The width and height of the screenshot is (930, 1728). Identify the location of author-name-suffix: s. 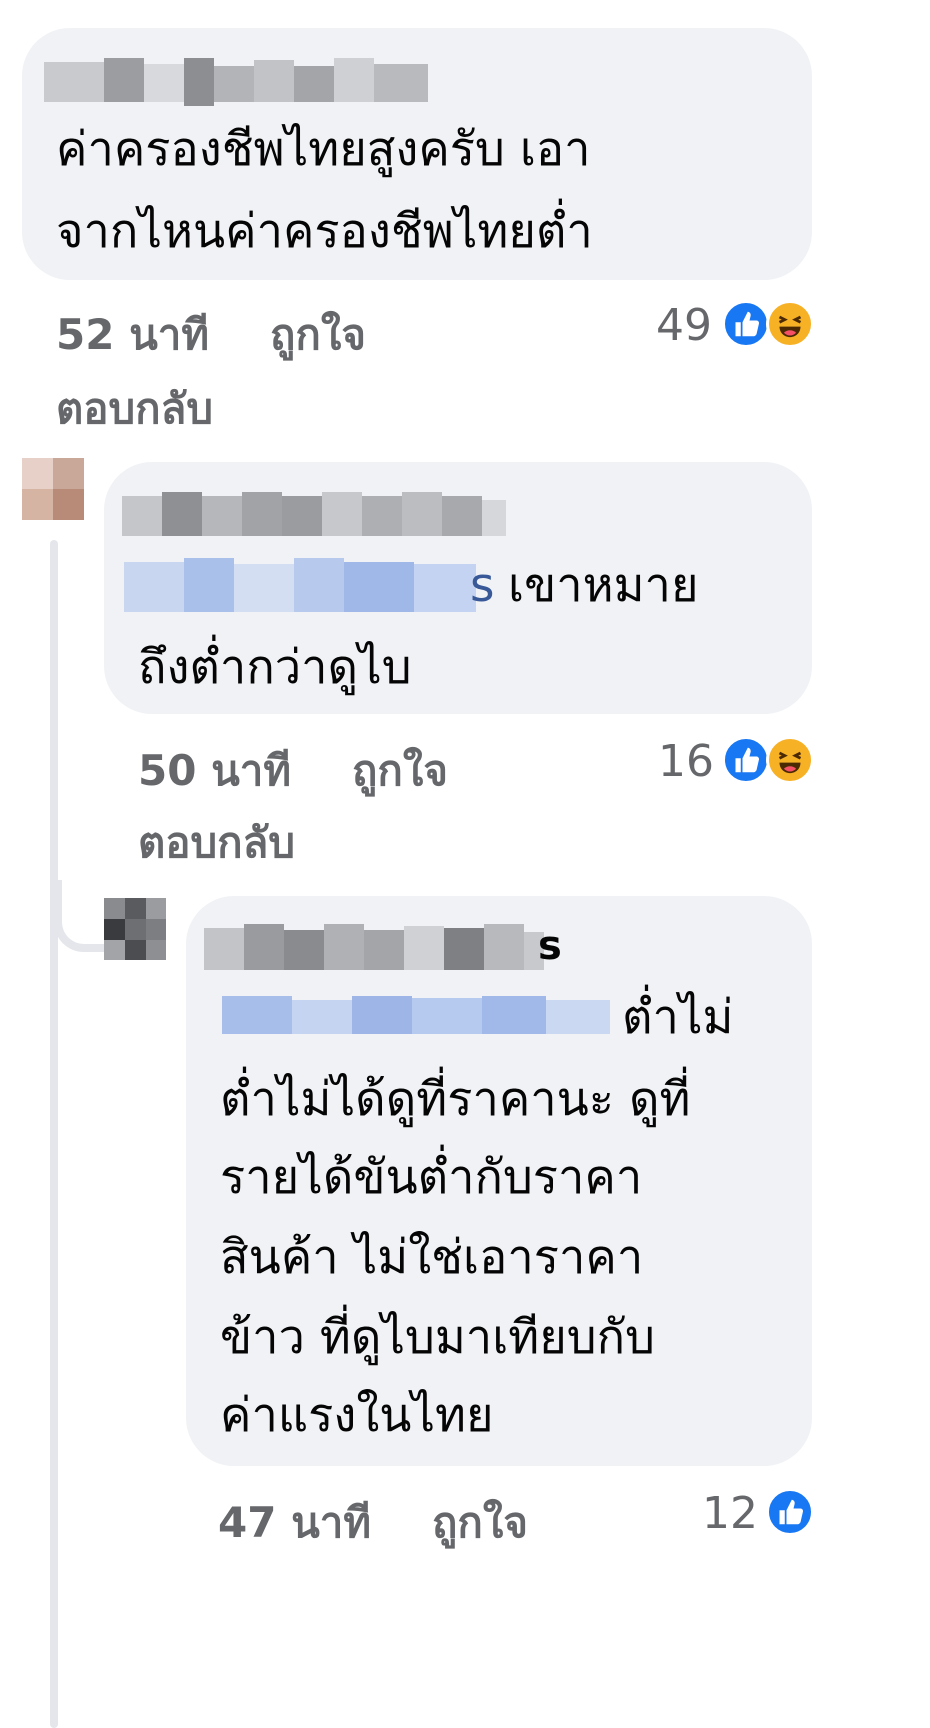
(550, 946).